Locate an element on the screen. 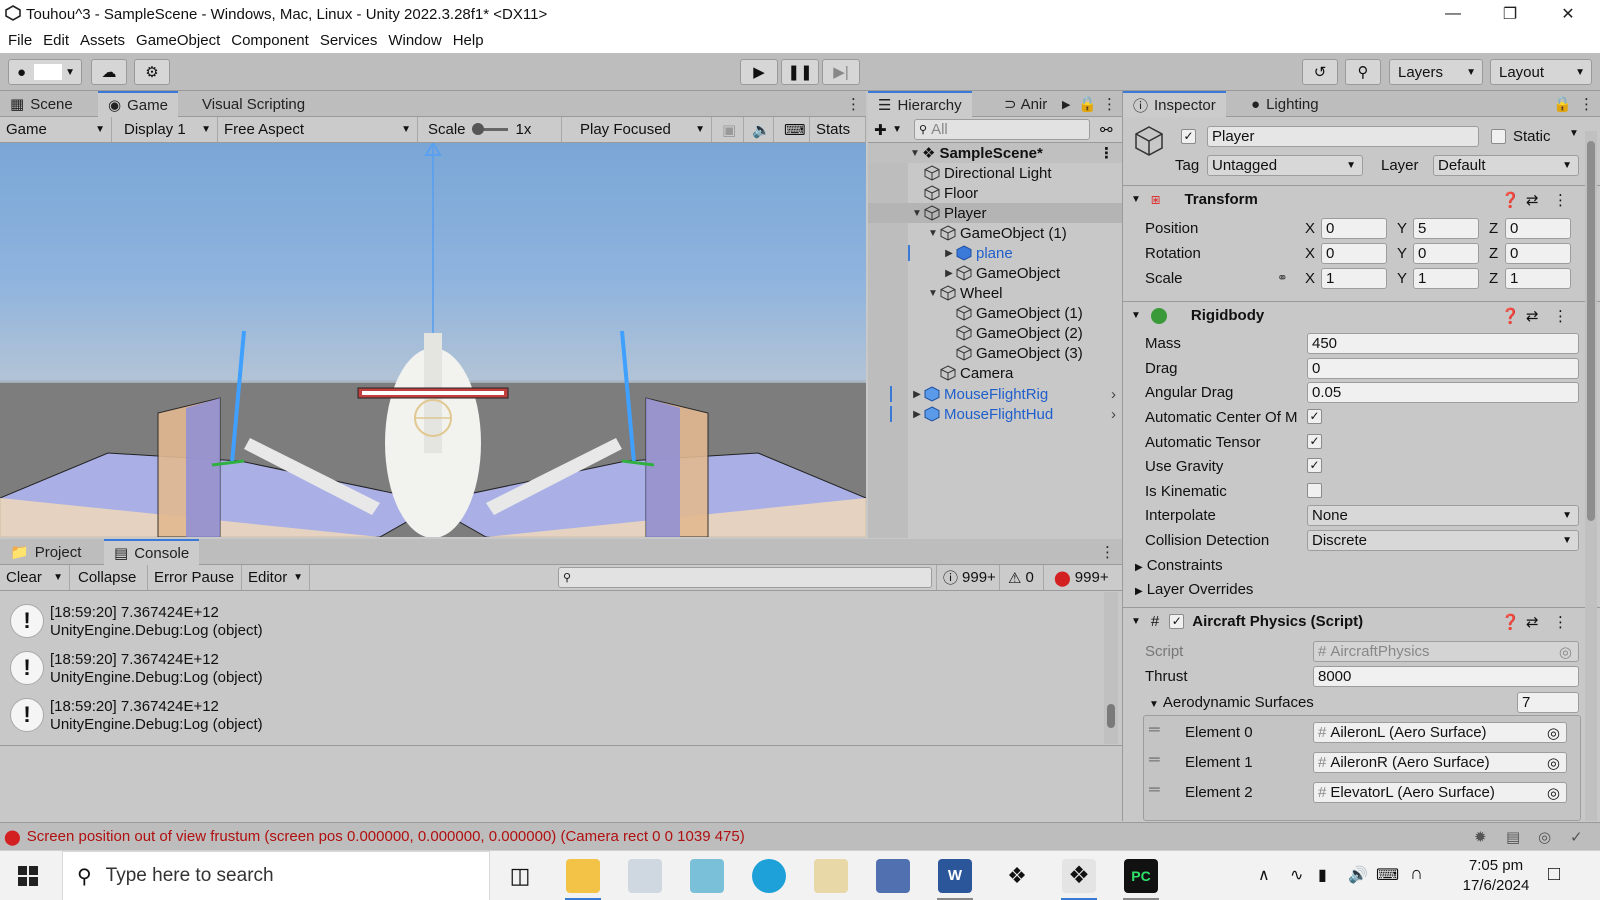  layer-dropdown: Default ▼ is located at coordinates (1506, 165).